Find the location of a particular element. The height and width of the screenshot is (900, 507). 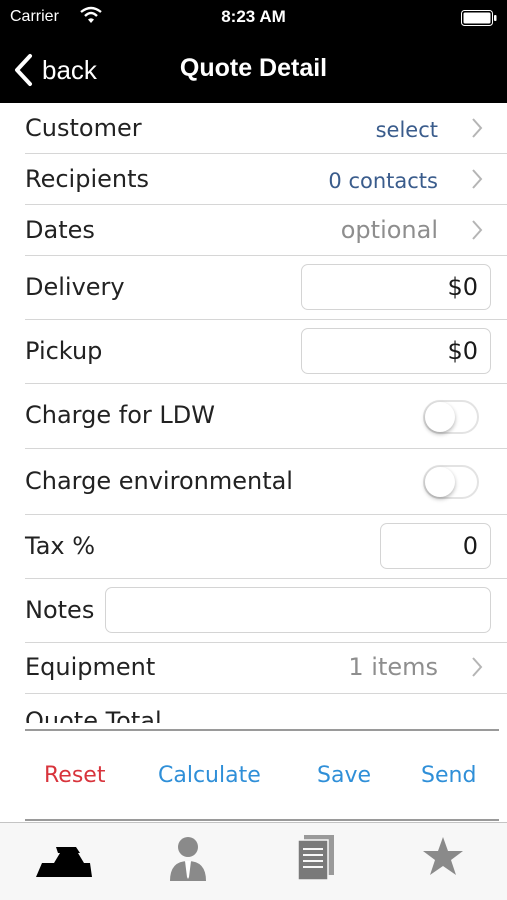

notes-row: Notes is located at coordinates (266, 611).